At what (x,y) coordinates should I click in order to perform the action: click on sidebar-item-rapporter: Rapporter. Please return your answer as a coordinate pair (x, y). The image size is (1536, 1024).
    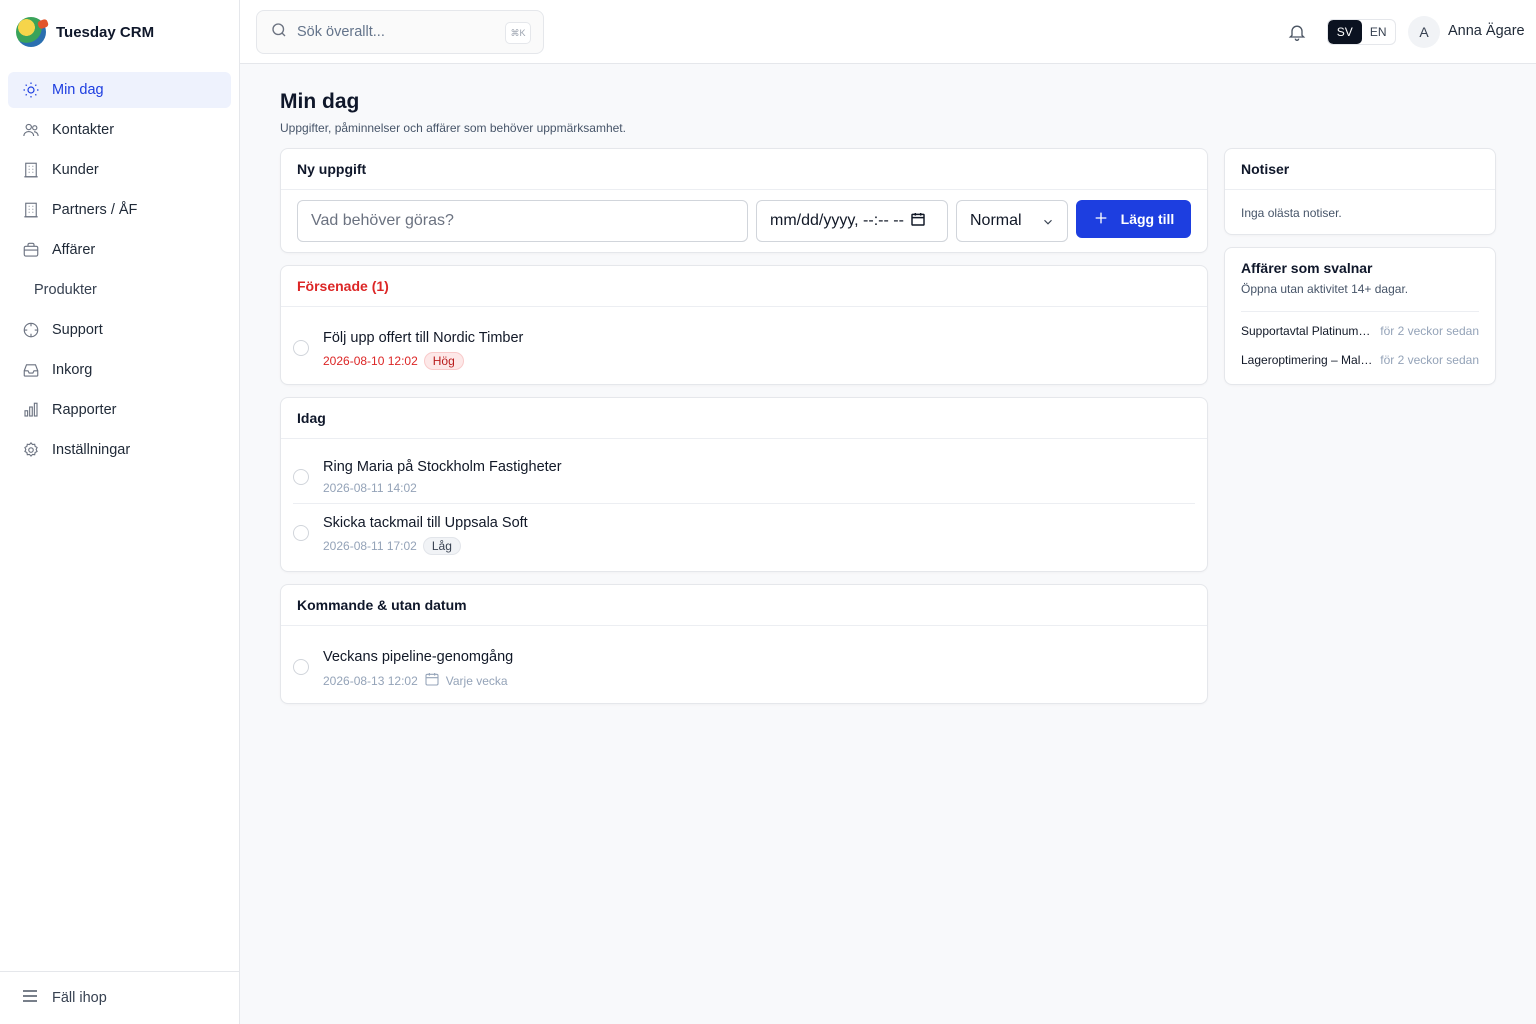
    Looking at the image, I should click on (119, 410).